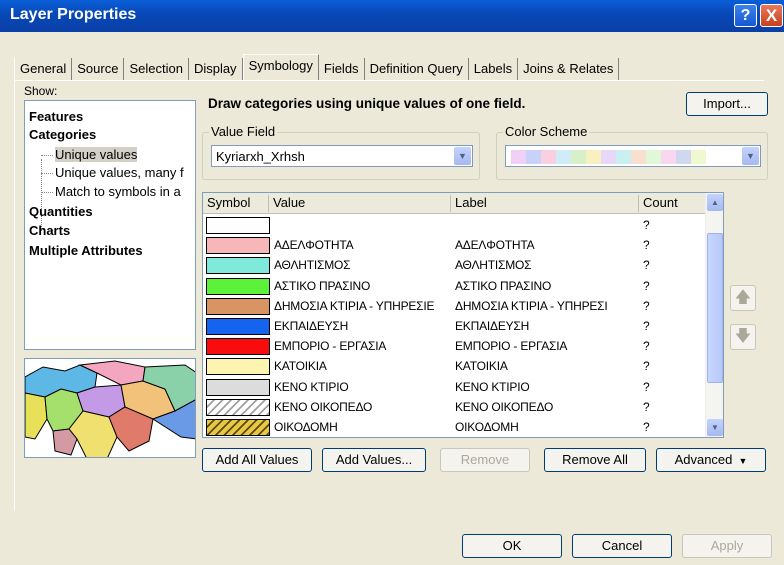 The width and height of the screenshot is (784, 565). I want to click on table-header: Symbol Value Label Count, so click(454, 203).